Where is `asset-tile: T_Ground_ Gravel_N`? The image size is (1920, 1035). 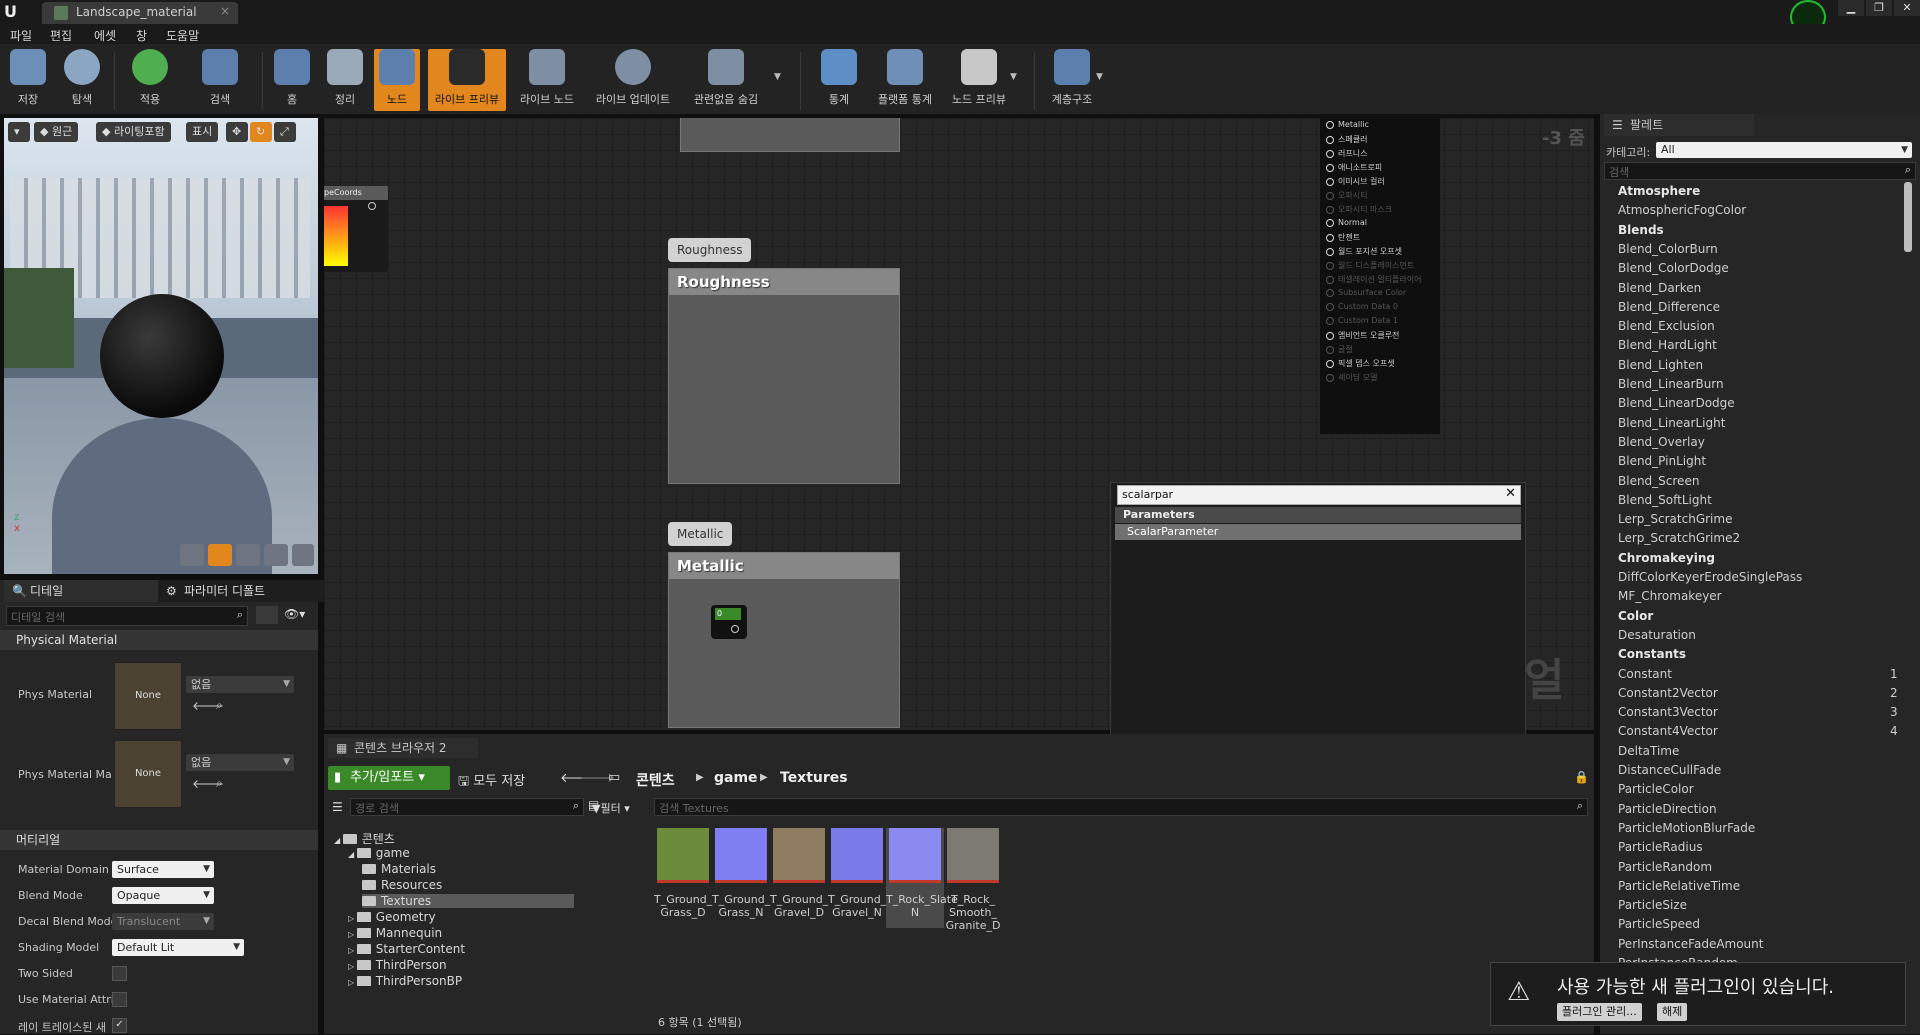 asset-tile: T_Ground_ Gravel_N is located at coordinates (857, 873).